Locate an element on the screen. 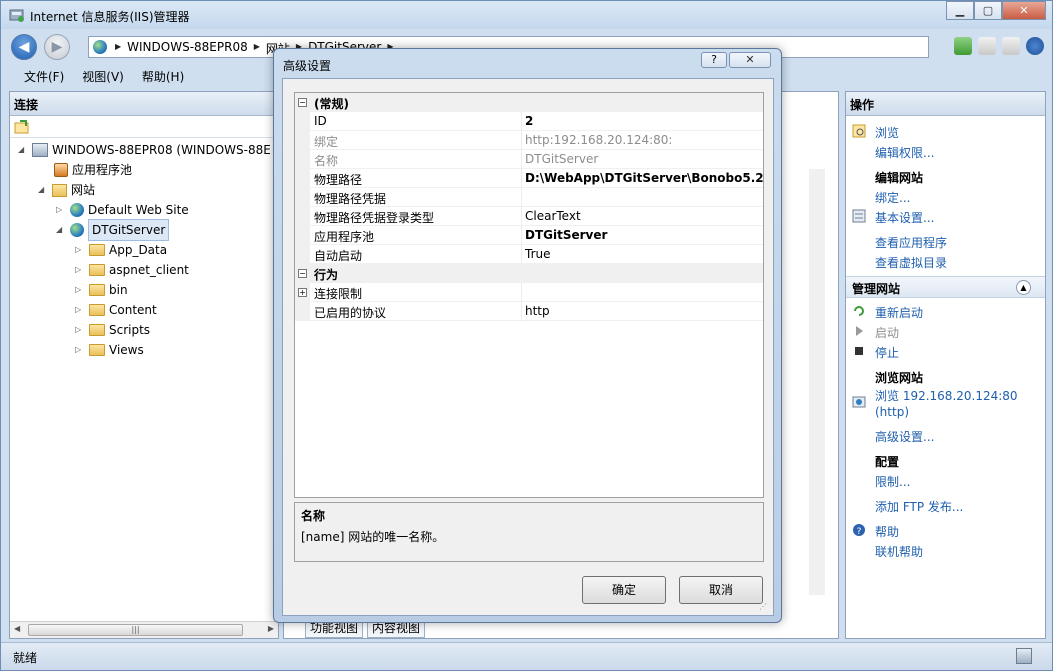 The image size is (1053, 671). tree-node-app-pools: 应用程序池 is located at coordinates (86, 170).